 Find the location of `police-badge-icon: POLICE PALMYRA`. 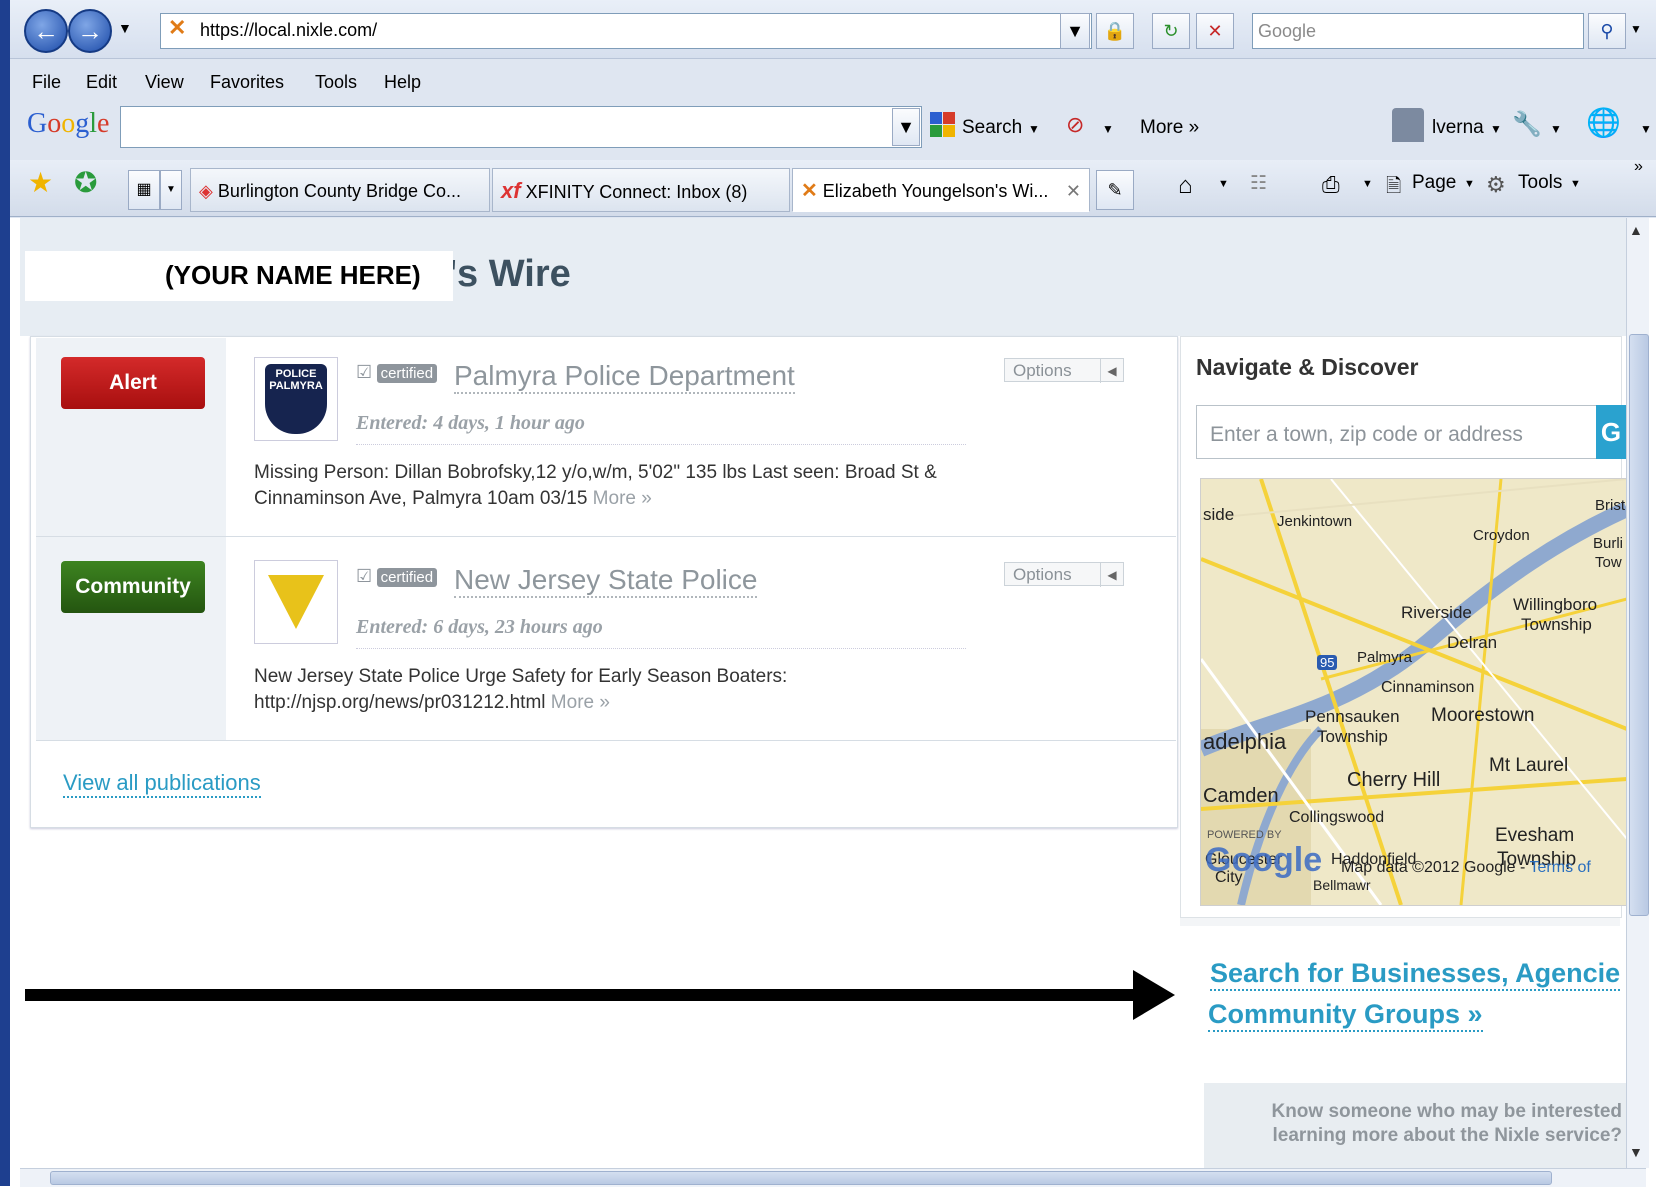

police-badge-icon: POLICE PALMYRA is located at coordinates (296, 399).